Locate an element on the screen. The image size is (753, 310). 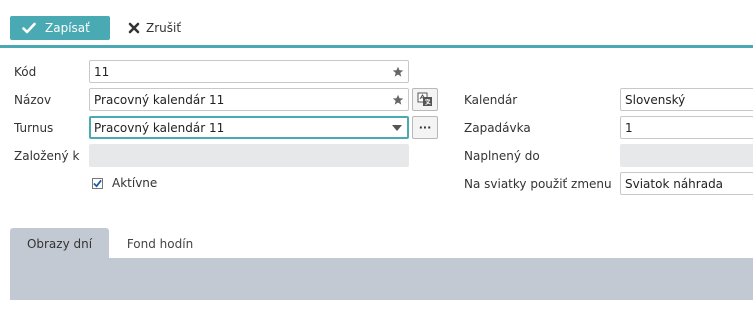
more-label: ··· is located at coordinates (425, 127).